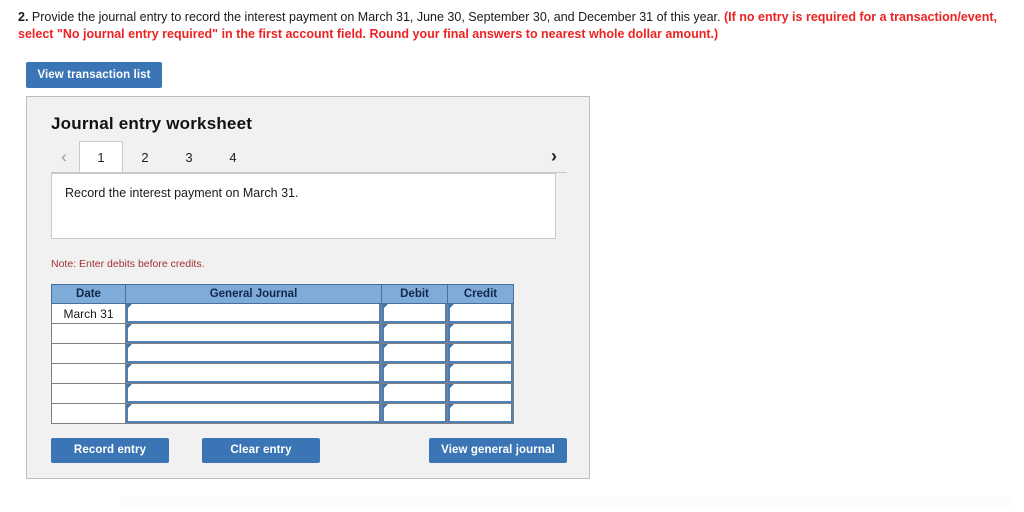  I want to click on question-number: 2., so click(23, 17).